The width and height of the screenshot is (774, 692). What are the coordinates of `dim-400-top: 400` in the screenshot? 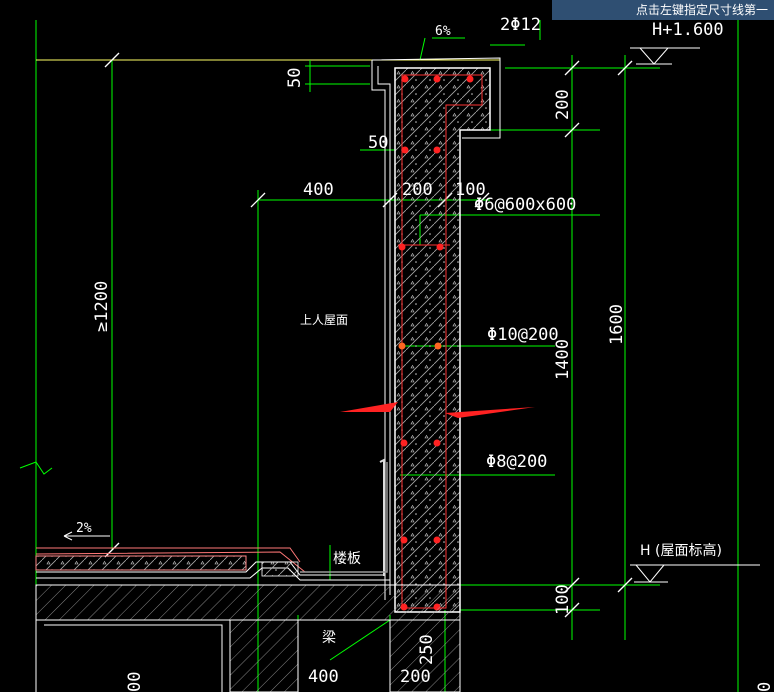 It's located at (318, 190).